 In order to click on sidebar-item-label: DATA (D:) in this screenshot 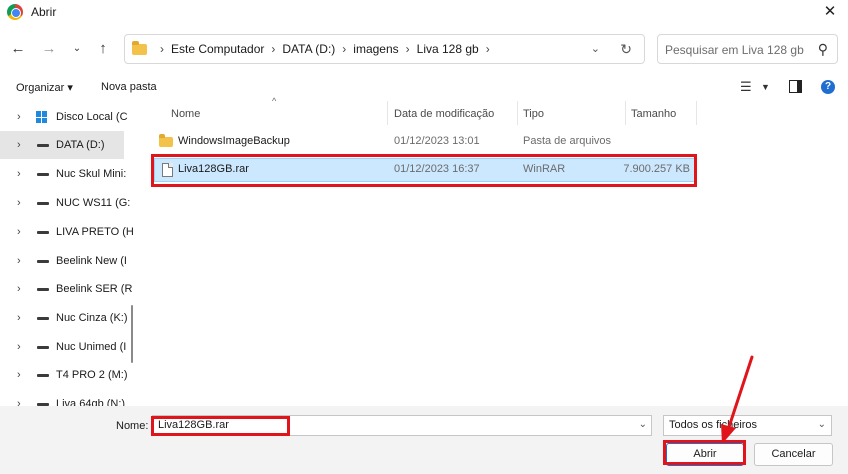, I will do `click(80, 145)`.